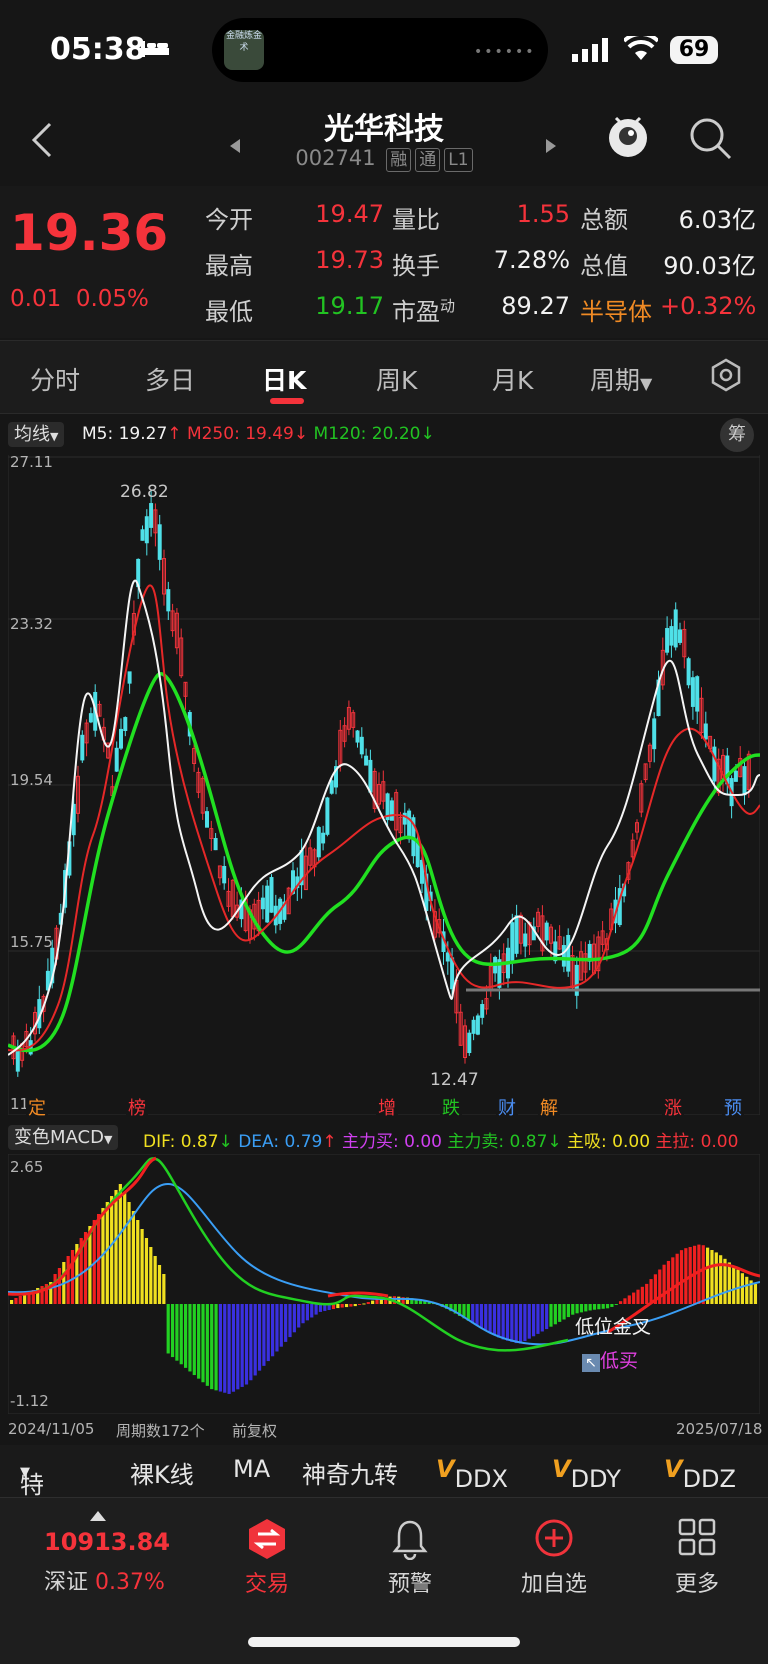 This screenshot has height=1664, width=768. I want to click on tab-period: 周期▼, so click(621, 379).